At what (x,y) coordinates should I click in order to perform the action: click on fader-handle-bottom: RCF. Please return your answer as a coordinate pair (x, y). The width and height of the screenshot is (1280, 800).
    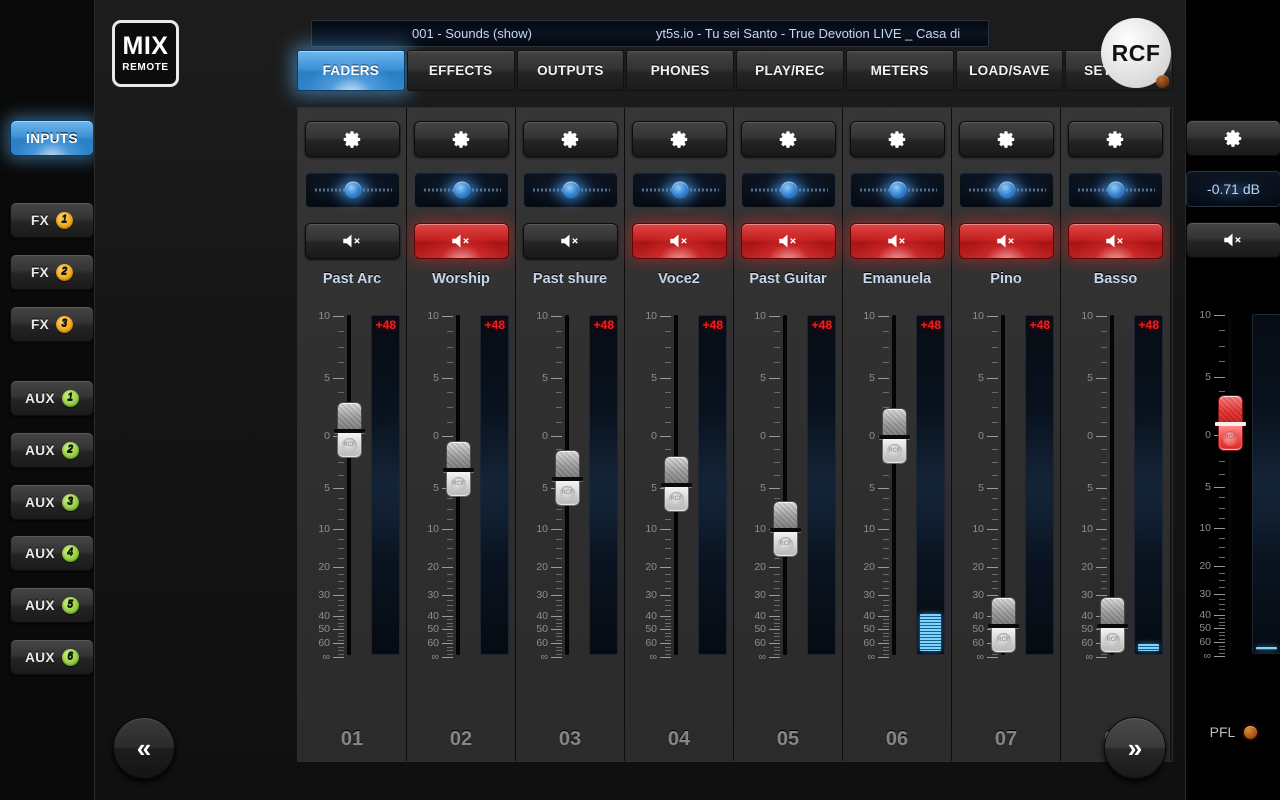
    Looking at the image, I should click on (349, 445).